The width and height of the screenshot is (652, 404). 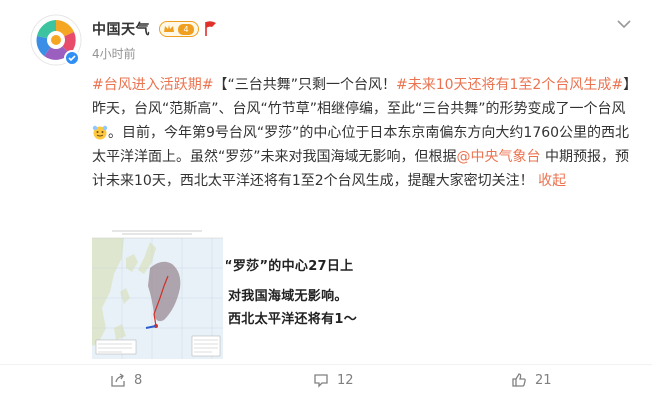 What do you see at coordinates (293, 319) in the screenshot?
I see `image-text-line: 西北太平洋还将有1～` at bounding box center [293, 319].